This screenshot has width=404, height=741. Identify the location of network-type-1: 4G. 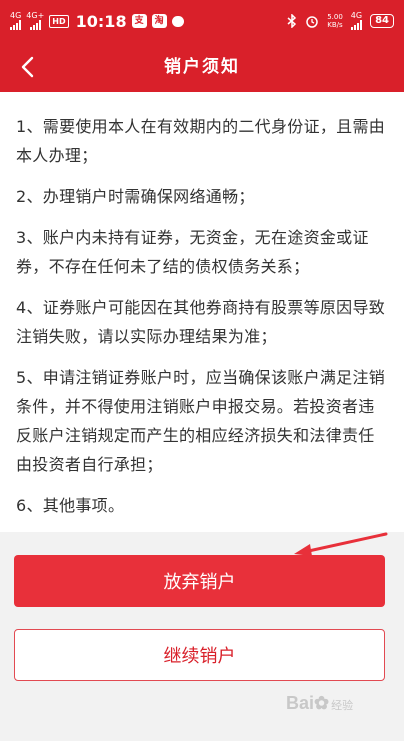
(16, 15).